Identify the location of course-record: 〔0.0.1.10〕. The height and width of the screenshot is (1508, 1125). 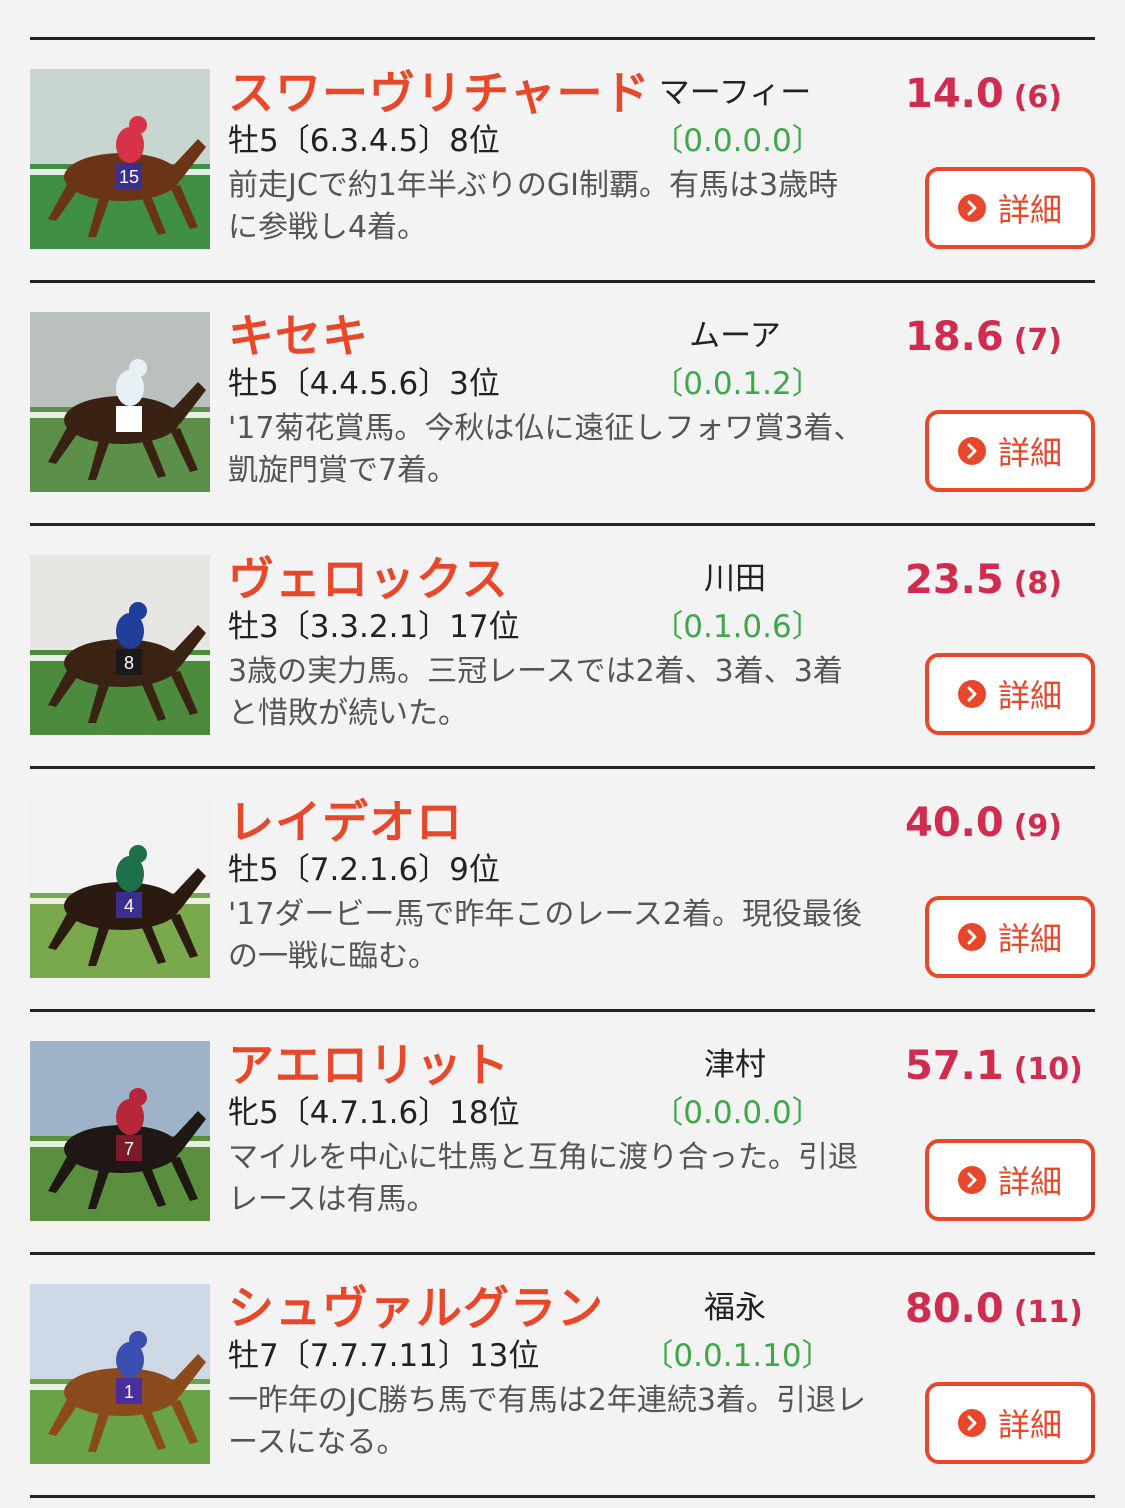
(737, 1356).